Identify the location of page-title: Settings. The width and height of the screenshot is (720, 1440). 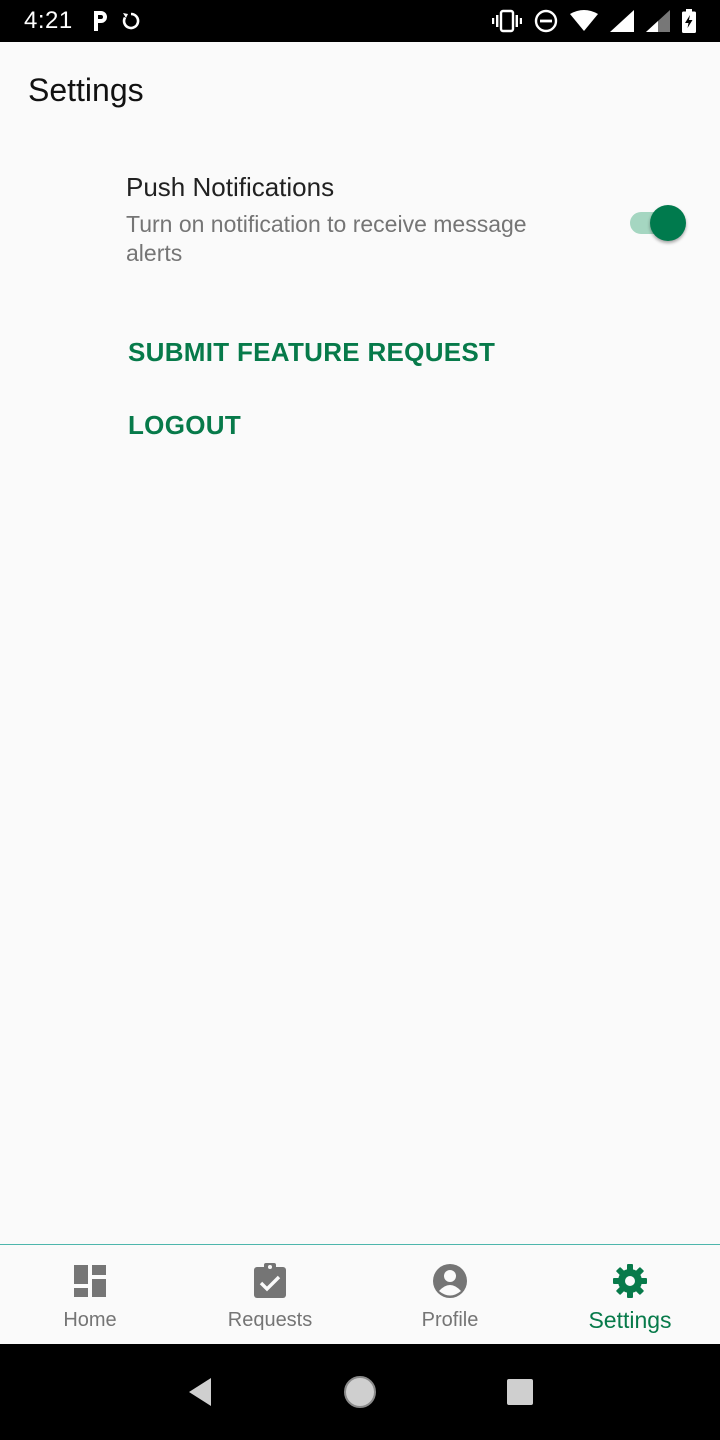
(86, 90).